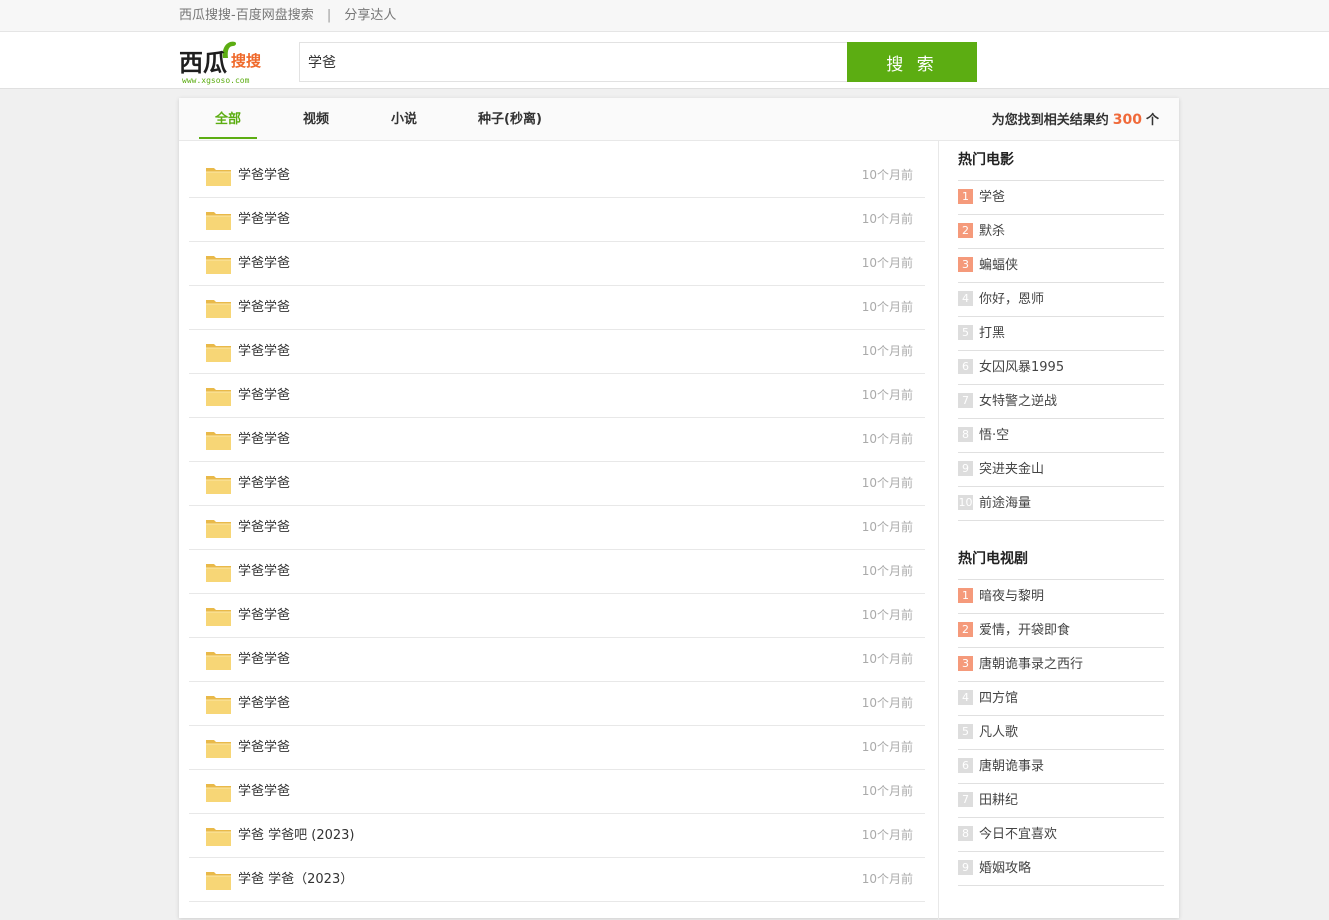  I want to click on result-count: 为您找到相关结果约 300 个, so click(1075, 120).